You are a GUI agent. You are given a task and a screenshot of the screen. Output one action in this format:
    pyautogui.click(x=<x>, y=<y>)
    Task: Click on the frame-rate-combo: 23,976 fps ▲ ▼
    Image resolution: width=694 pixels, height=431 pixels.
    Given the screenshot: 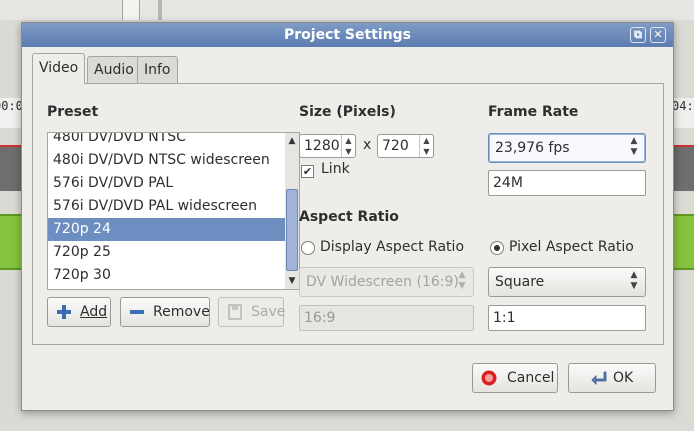 What is the action you would take?
    pyautogui.click(x=567, y=148)
    